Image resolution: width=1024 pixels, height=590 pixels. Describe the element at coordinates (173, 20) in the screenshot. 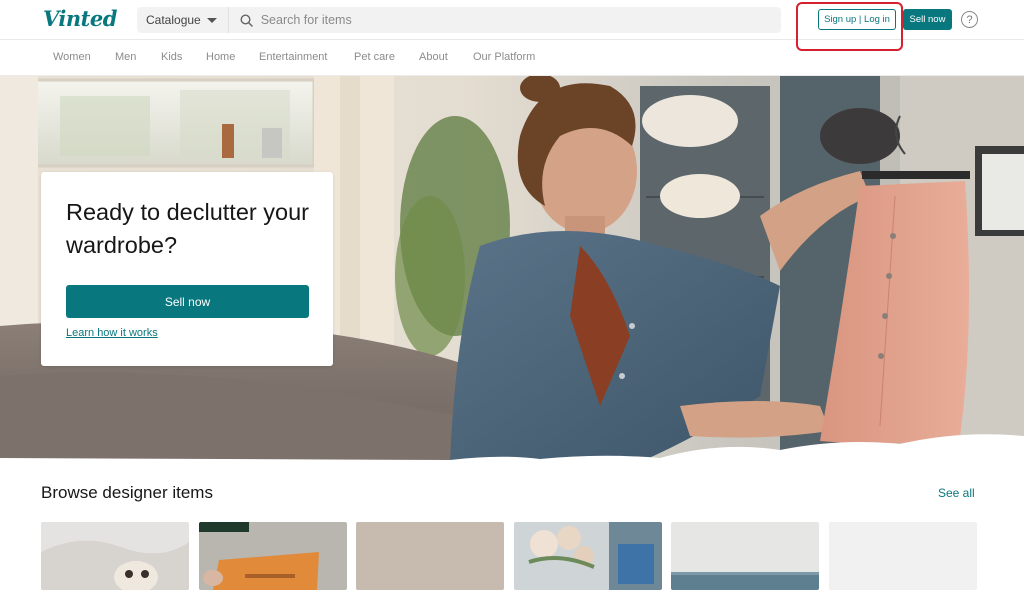

I see `catalogue-label: Catalogue` at that location.